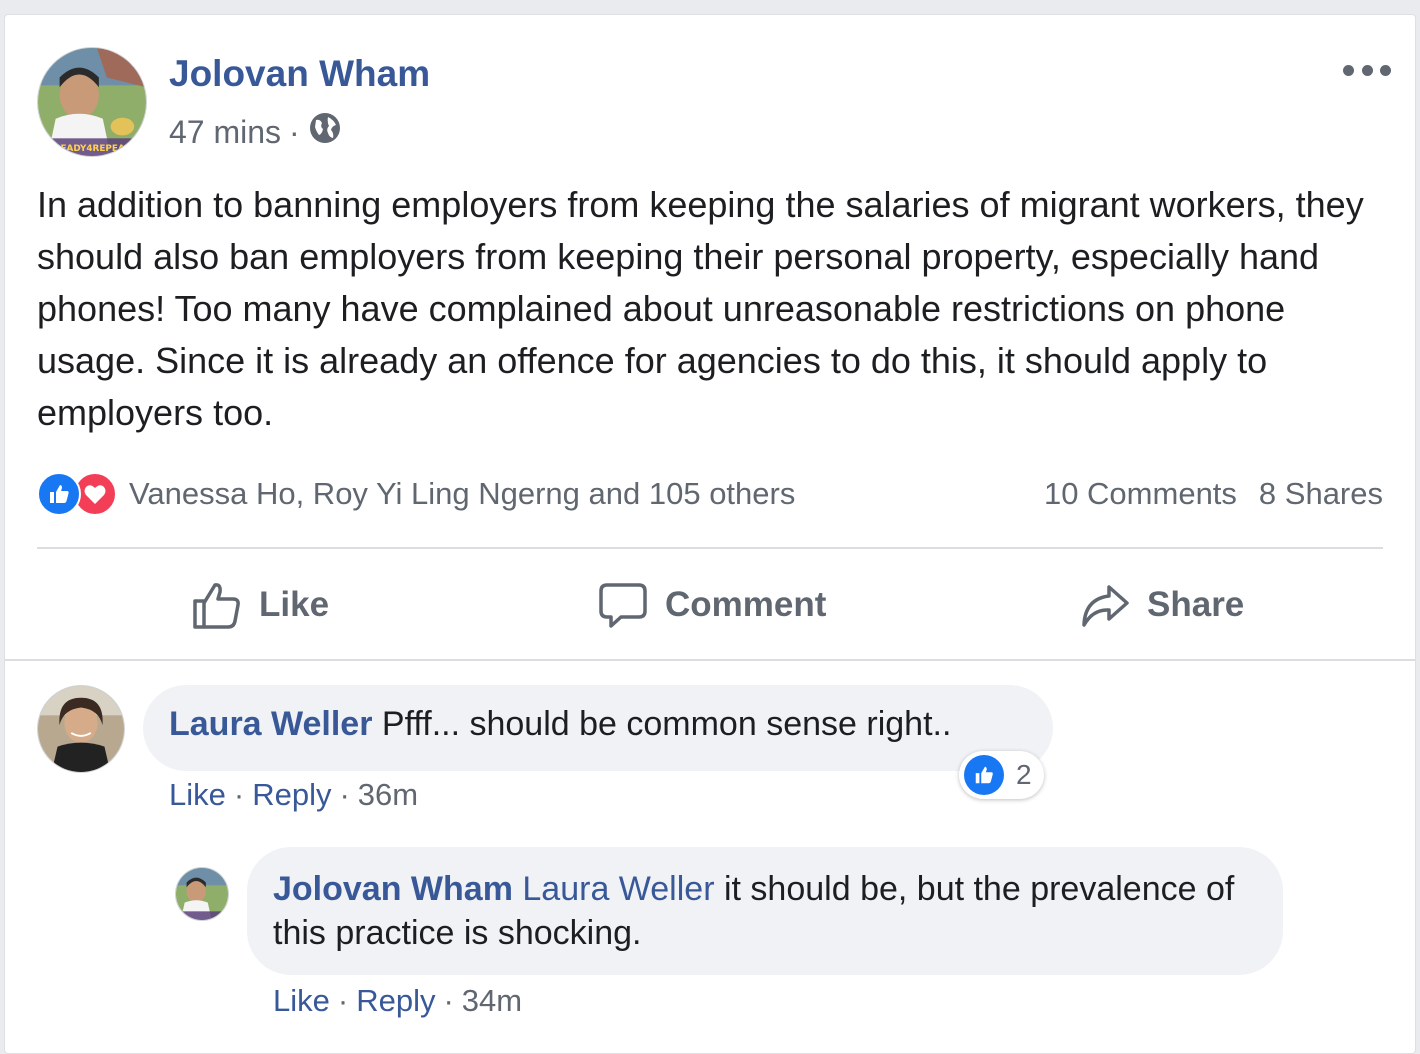 The image size is (1420, 1054). I want to click on reply-avatar-photo, so click(202, 894).